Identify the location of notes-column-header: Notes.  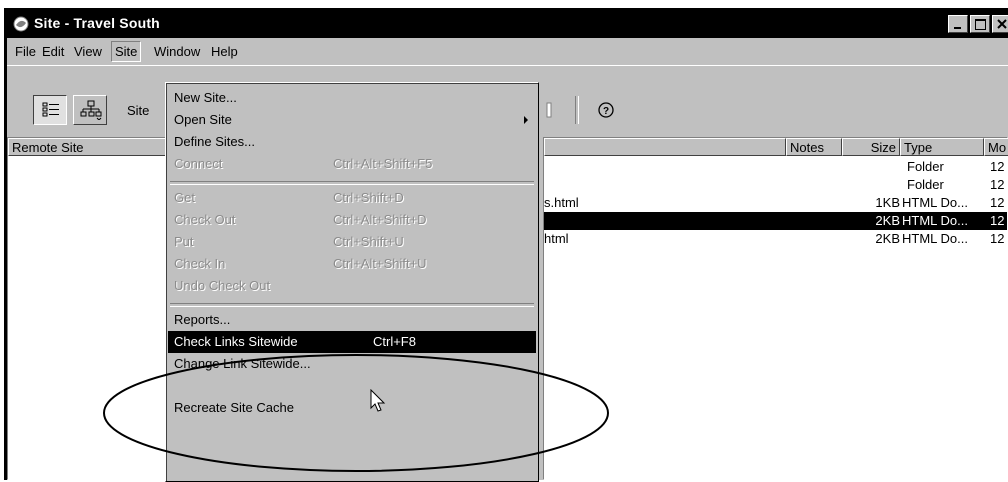
(814, 147).